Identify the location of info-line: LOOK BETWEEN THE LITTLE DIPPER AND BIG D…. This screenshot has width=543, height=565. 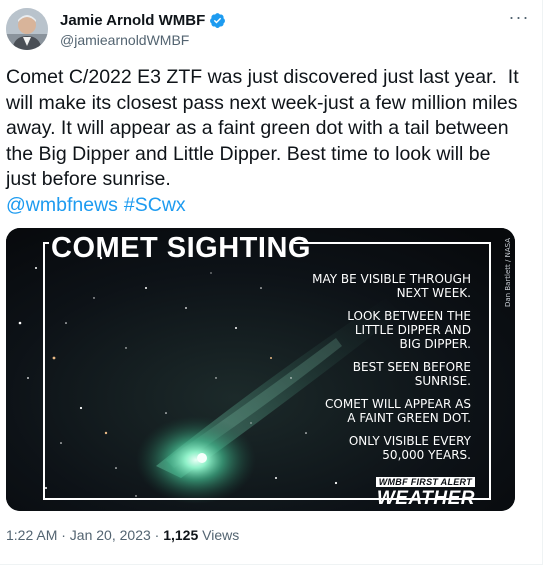
(409, 330).